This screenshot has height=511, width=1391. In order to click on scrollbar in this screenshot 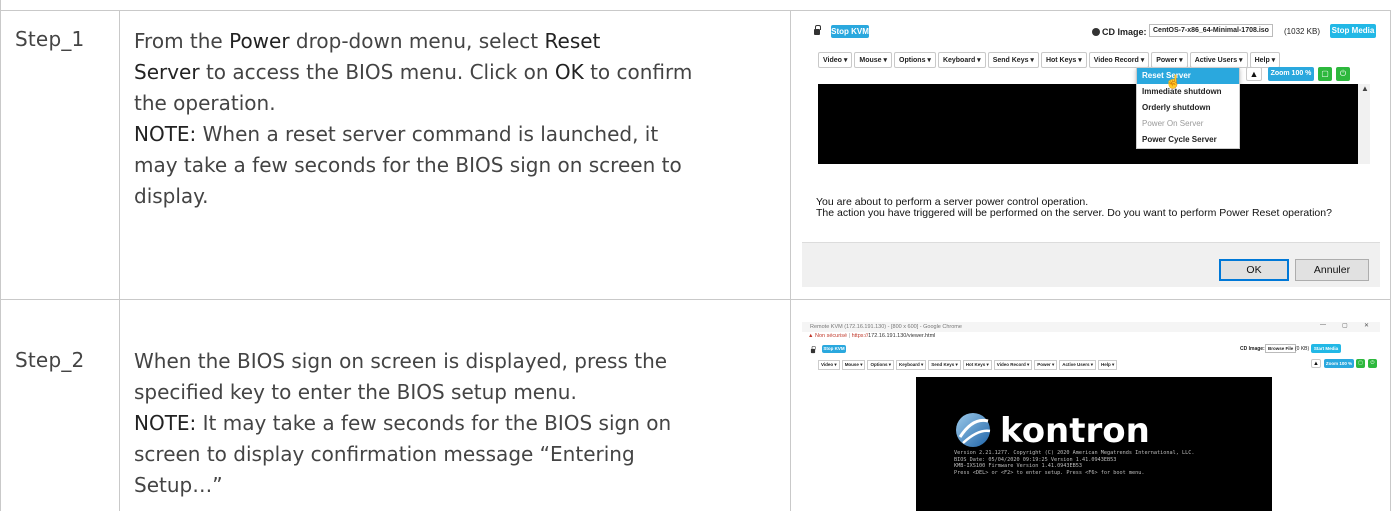, I will do `click(1364, 124)`.